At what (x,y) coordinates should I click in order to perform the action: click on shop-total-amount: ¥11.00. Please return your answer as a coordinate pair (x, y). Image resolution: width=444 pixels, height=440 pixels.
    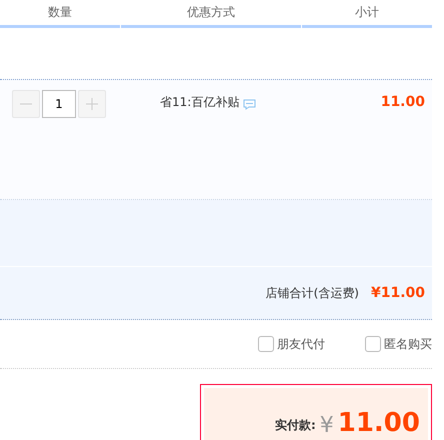
    Looking at the image, I should click on (397, 293).